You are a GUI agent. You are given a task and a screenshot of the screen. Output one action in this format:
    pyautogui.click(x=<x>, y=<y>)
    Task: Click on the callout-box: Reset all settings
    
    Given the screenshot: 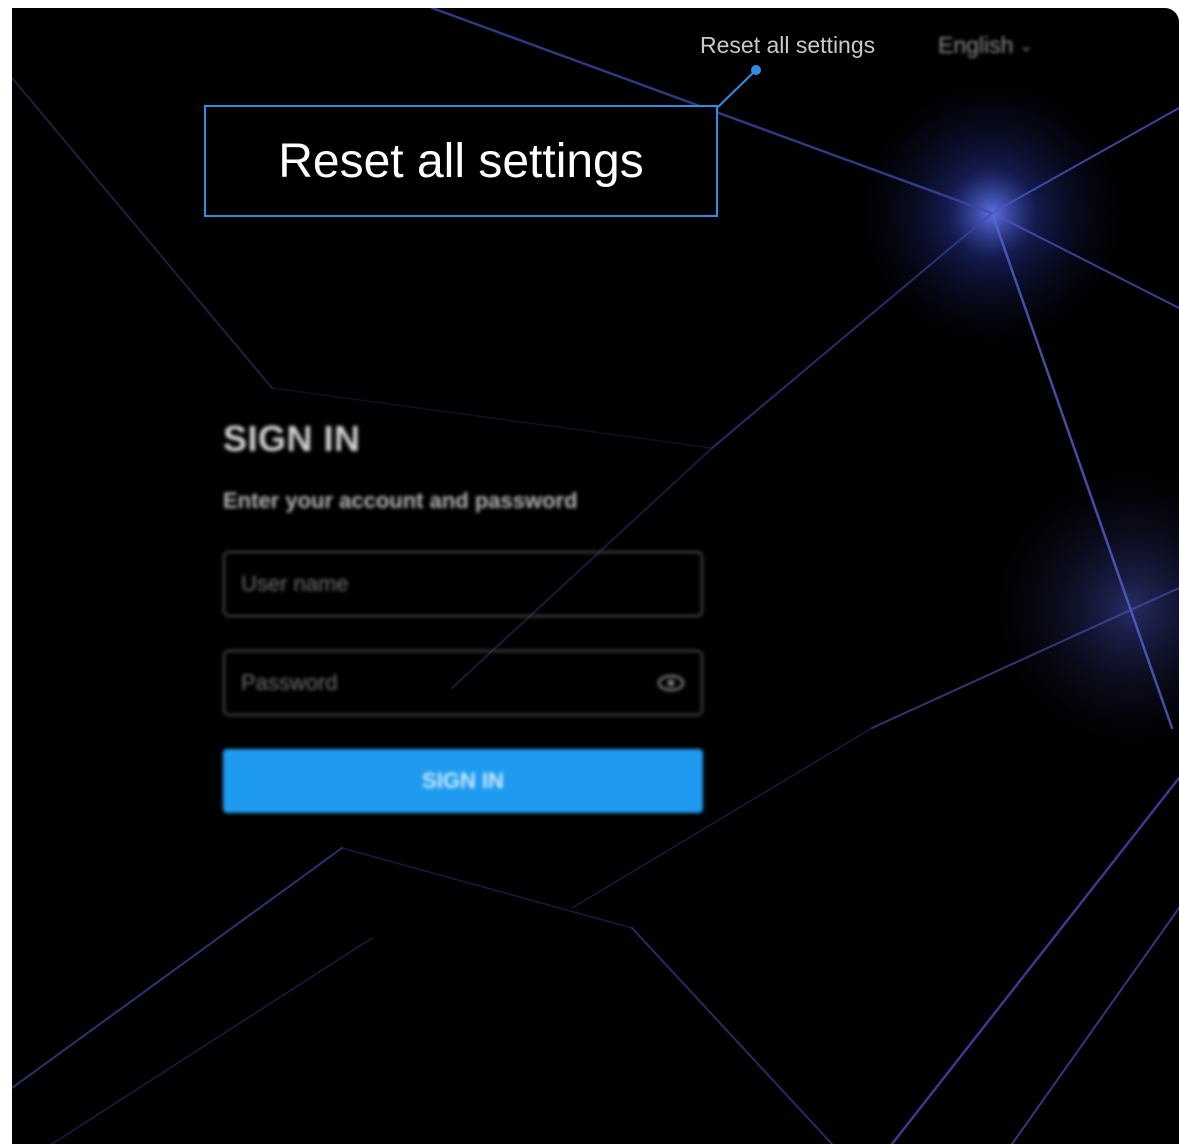 What is the action you would take?
    pyautogui.click(x=461, y=161)
    